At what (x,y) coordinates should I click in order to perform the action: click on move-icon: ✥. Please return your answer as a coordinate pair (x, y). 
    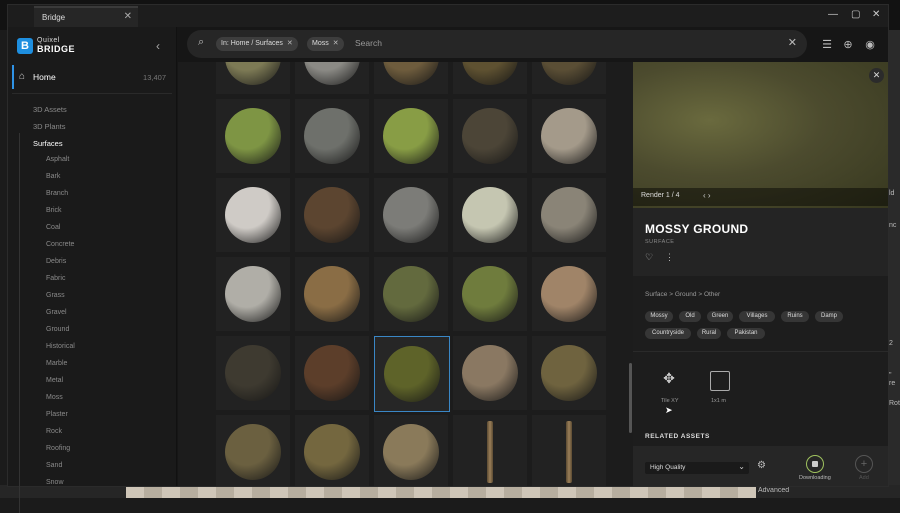
    Looking at the image, I should click on (669, 378).